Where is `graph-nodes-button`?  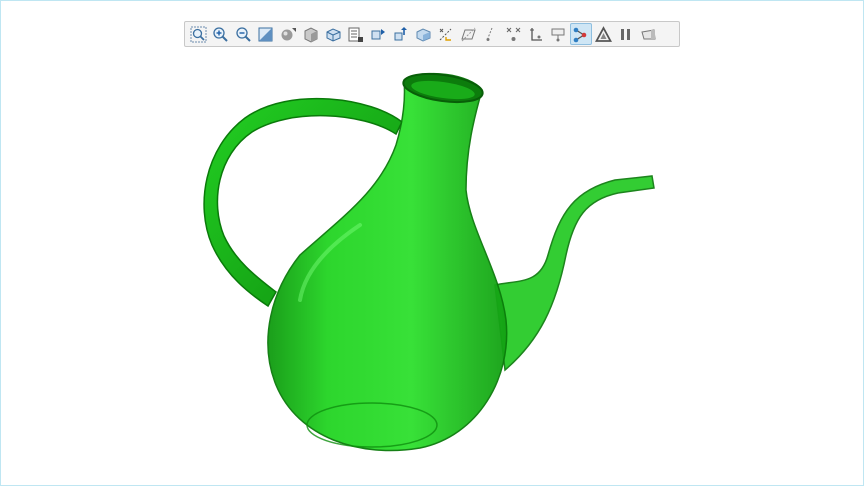
graph-nodes-button is located at coordinates (580, 34).